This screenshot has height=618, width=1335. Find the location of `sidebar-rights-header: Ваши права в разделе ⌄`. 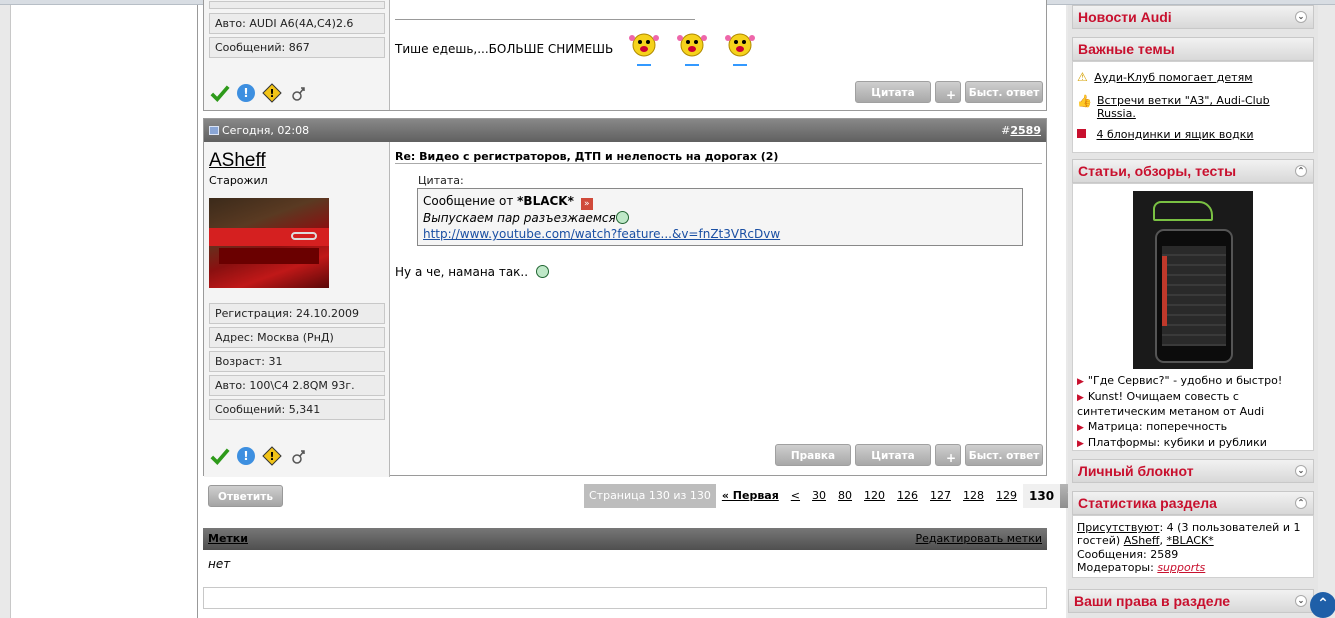

sidebar-rights-header: Ваши права в разделе ⌄ is located at coordinates (1191, 601).